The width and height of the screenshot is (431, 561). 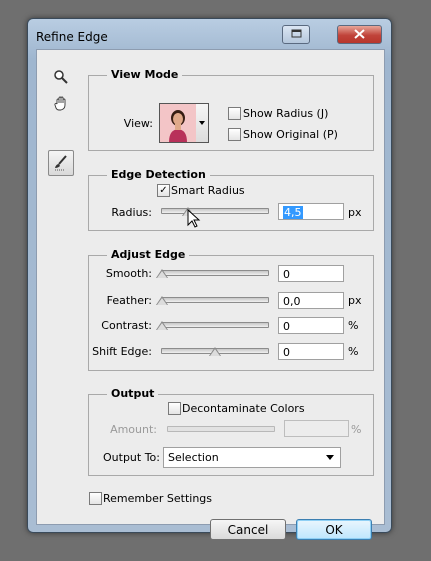 What do you see at coordinates (353, 351) in the screenshot?
I see `shift-edge-unit: %` at bounding box center [353, 351].